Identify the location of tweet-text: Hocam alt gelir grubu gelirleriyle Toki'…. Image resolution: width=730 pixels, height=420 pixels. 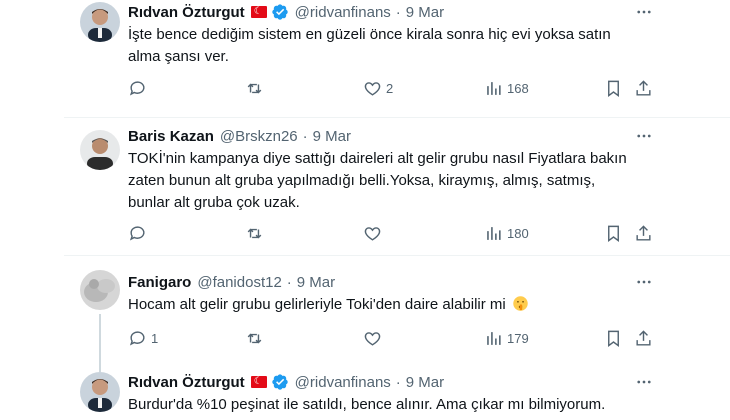
(388, 305).